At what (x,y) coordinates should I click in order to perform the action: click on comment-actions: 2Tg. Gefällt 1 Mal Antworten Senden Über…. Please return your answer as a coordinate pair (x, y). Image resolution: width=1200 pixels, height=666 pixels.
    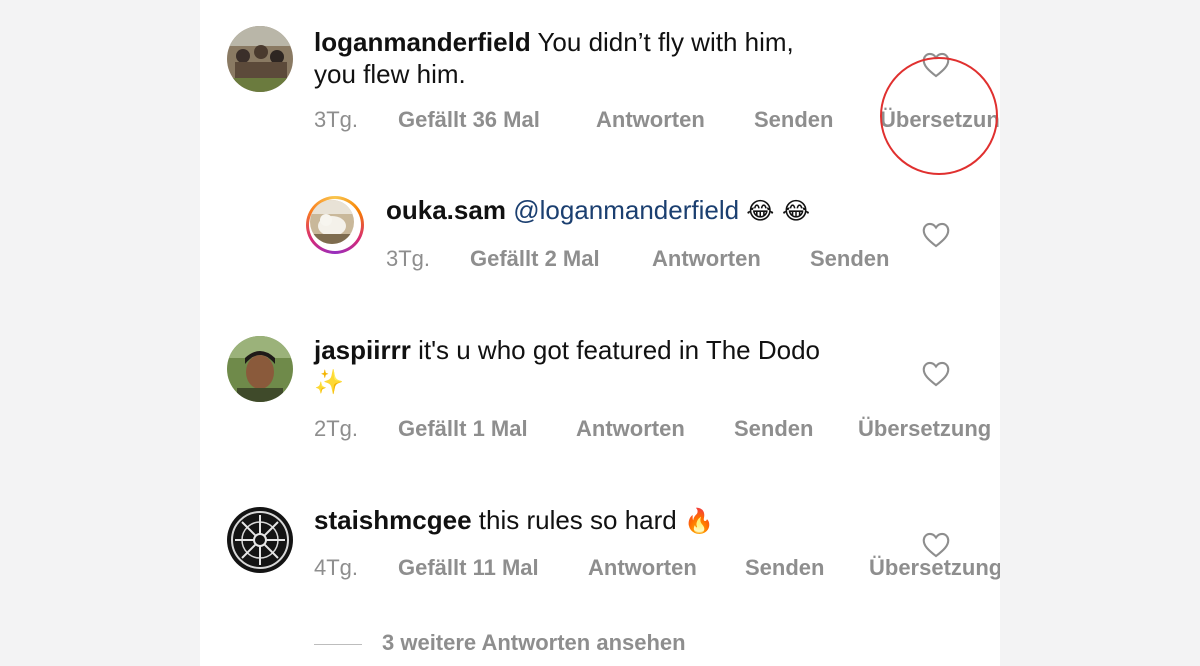
    Looking at the image, I should click on (657, 431).